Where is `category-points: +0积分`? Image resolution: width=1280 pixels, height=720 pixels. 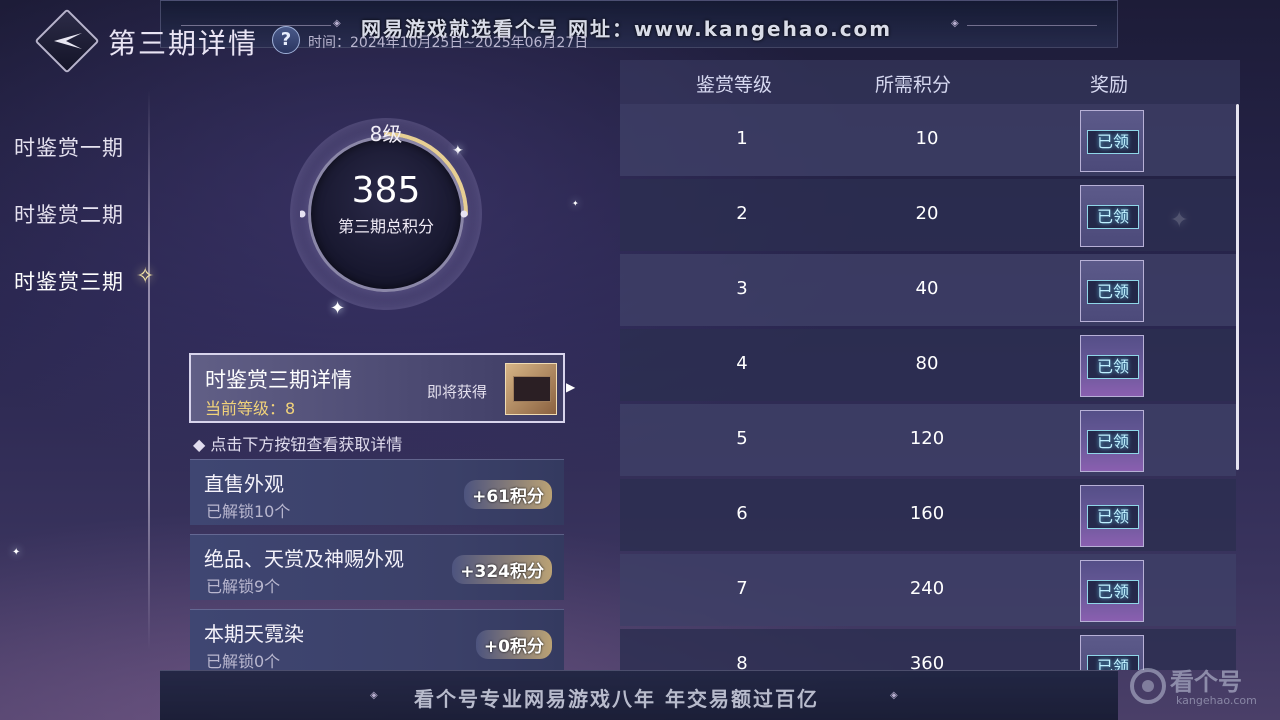
category-points: +0积分 is located at coordinates (513, 644).